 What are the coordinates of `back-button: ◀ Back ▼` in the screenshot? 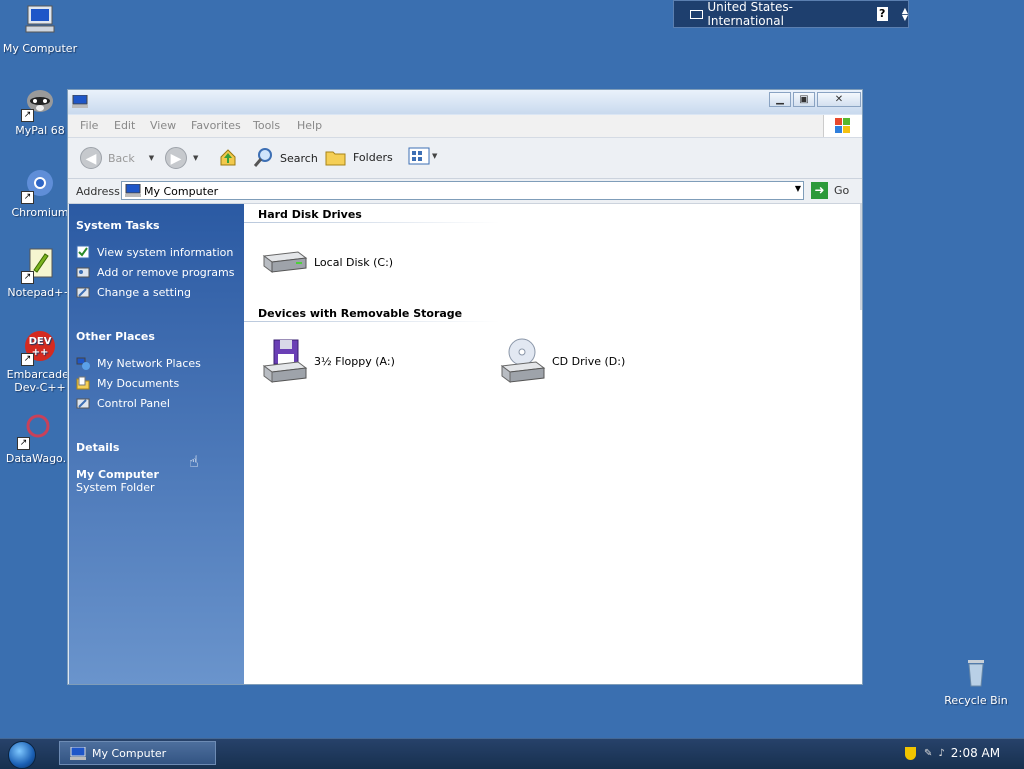 It's located at (117, 158).